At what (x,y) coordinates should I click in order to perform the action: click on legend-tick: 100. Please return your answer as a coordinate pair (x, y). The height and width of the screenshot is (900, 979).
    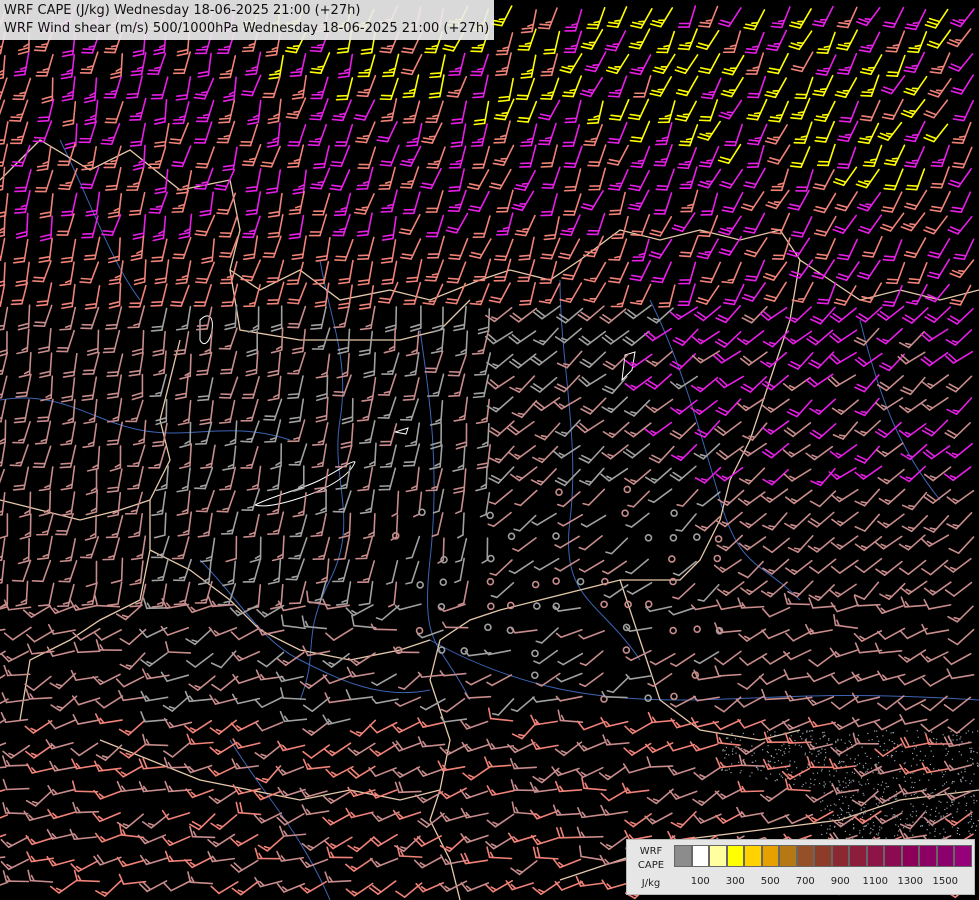
    Looking at the image, I should click on (700, 881).